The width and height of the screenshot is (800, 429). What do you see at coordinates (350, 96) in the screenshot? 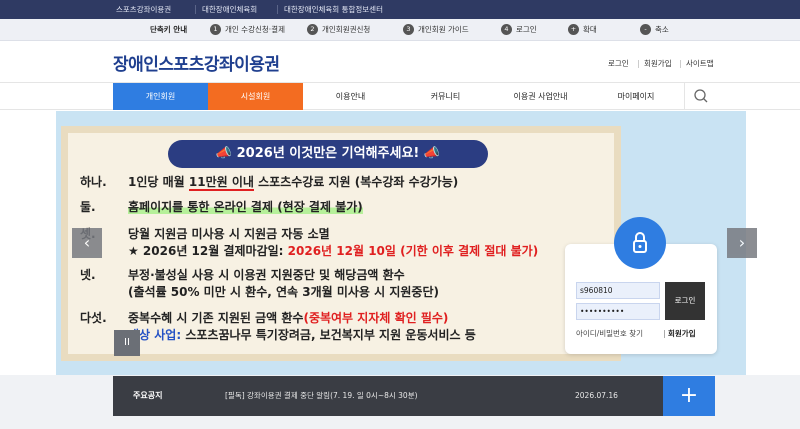
I see `nav-usage-guide: 이용안내` at bounding box center [350, 96].